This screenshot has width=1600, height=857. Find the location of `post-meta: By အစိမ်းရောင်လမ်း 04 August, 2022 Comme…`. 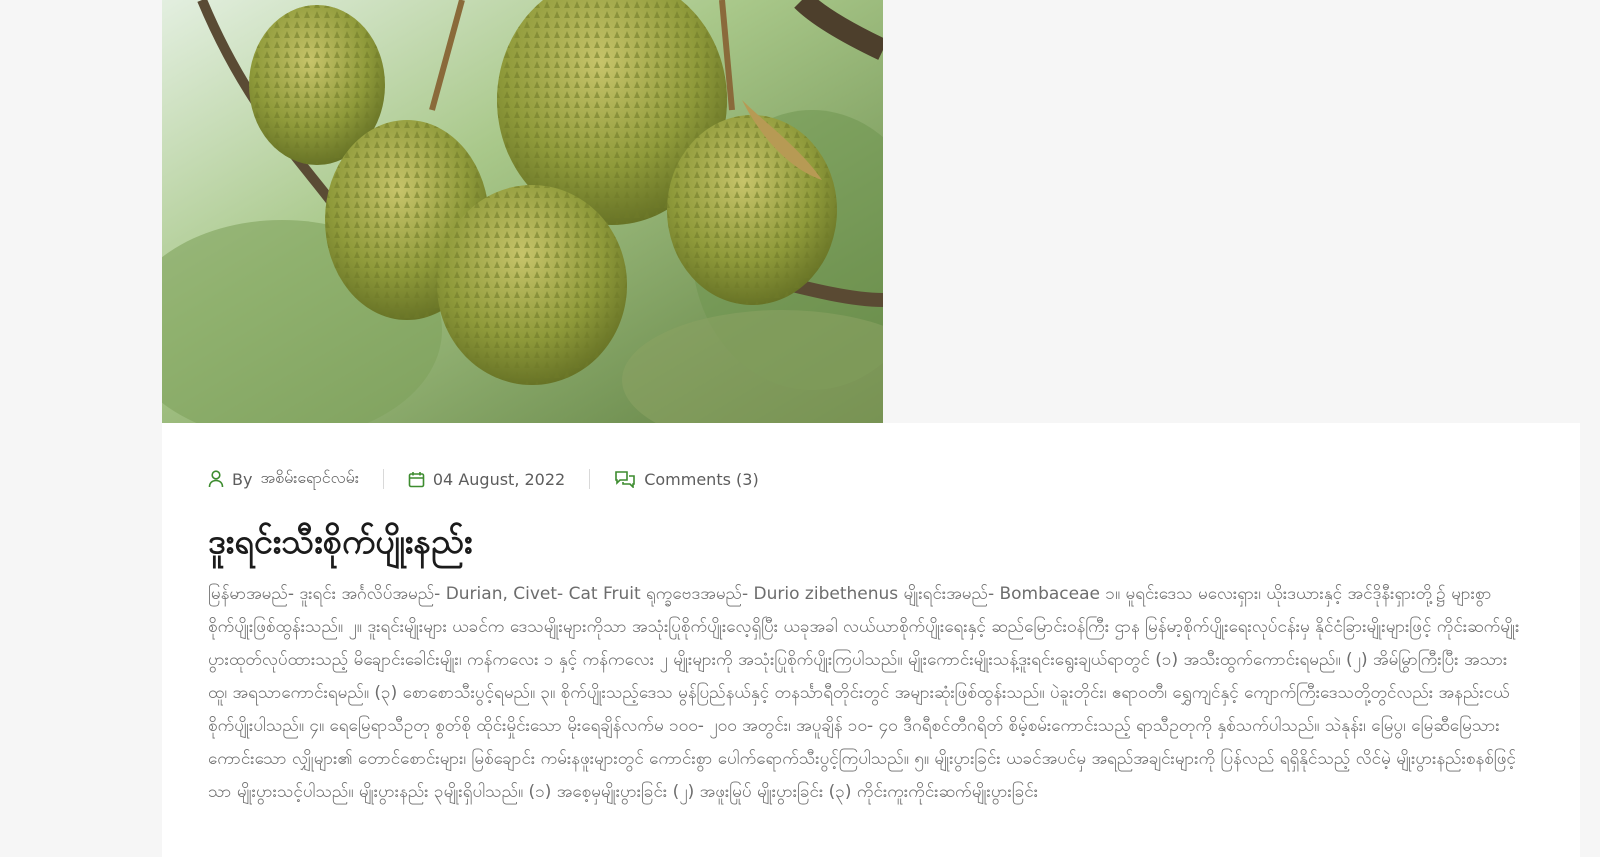

post-meta: By အစိမ်းရောင်လမ်း 04 August, 2022 Comme… is located at coordinates (483, 479).